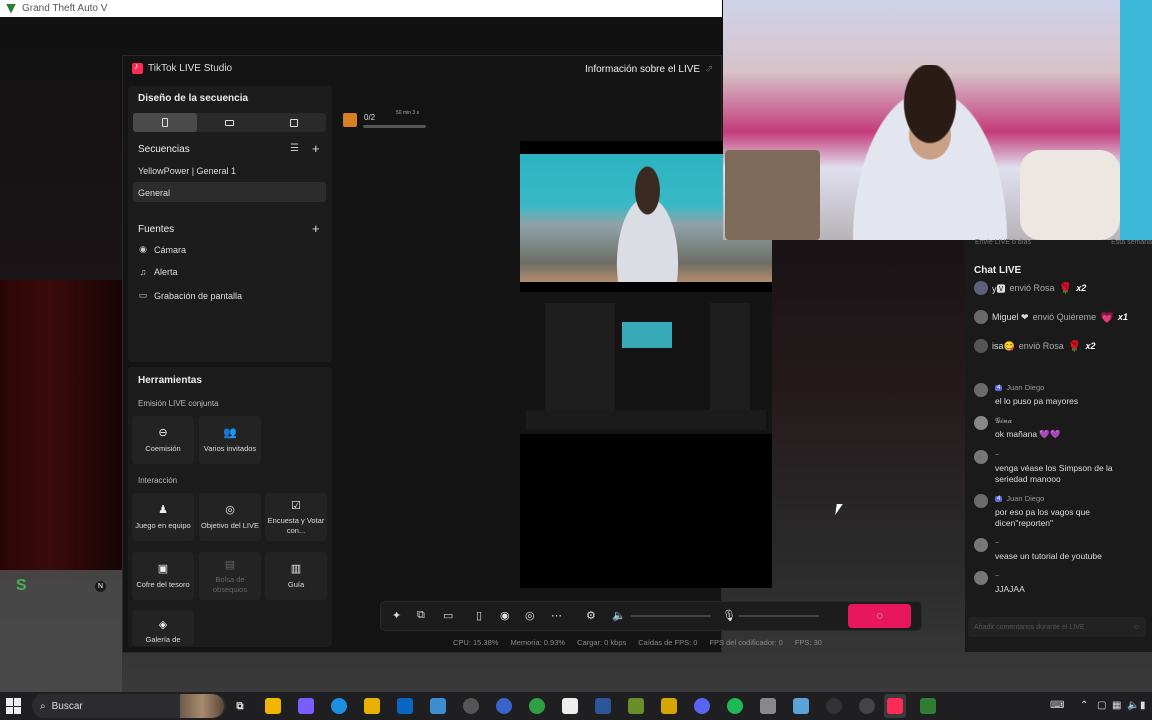 The height and width of the screenshot is (720, 1152). I want to click on chest-icon: ▣, so click(163, 569).